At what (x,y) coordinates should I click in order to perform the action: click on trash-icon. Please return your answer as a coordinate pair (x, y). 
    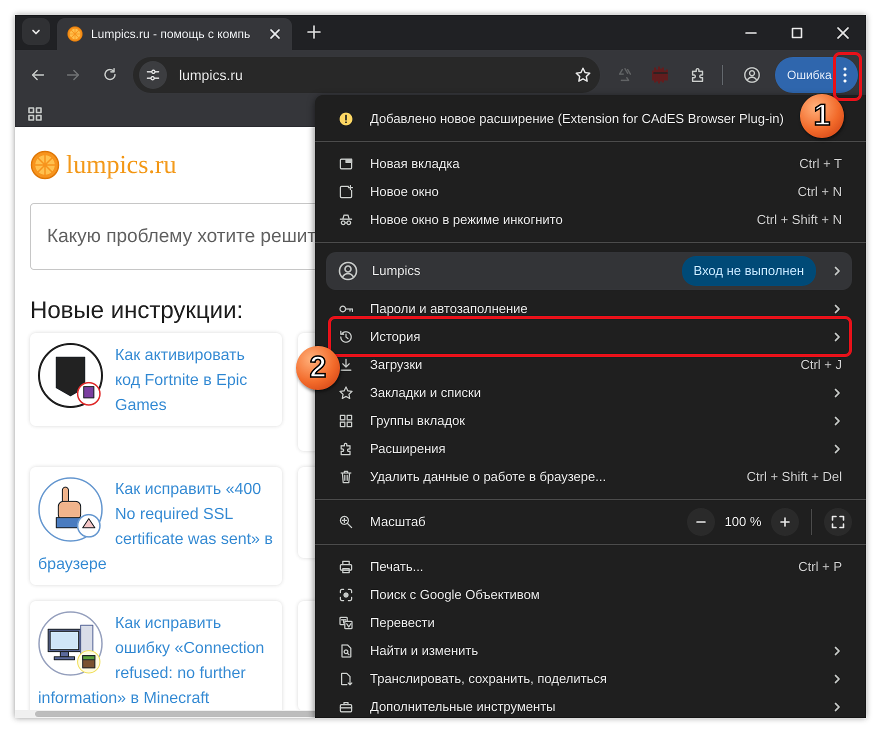
    Looking at the image, I should click on (346, 477).